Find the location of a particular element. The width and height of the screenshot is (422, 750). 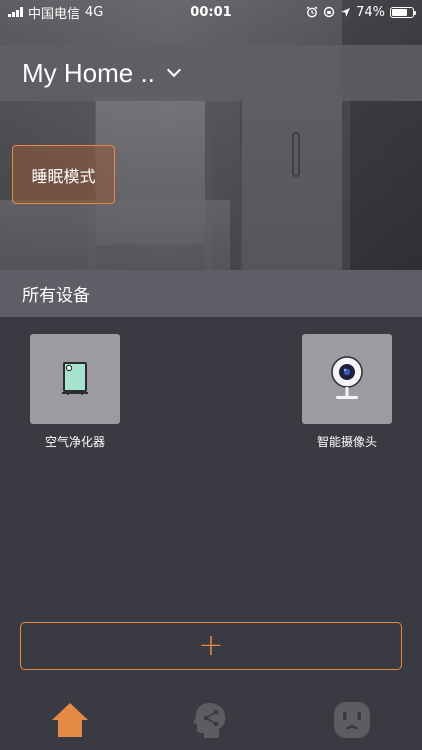

background-shade is located at coordinates (382, 135).